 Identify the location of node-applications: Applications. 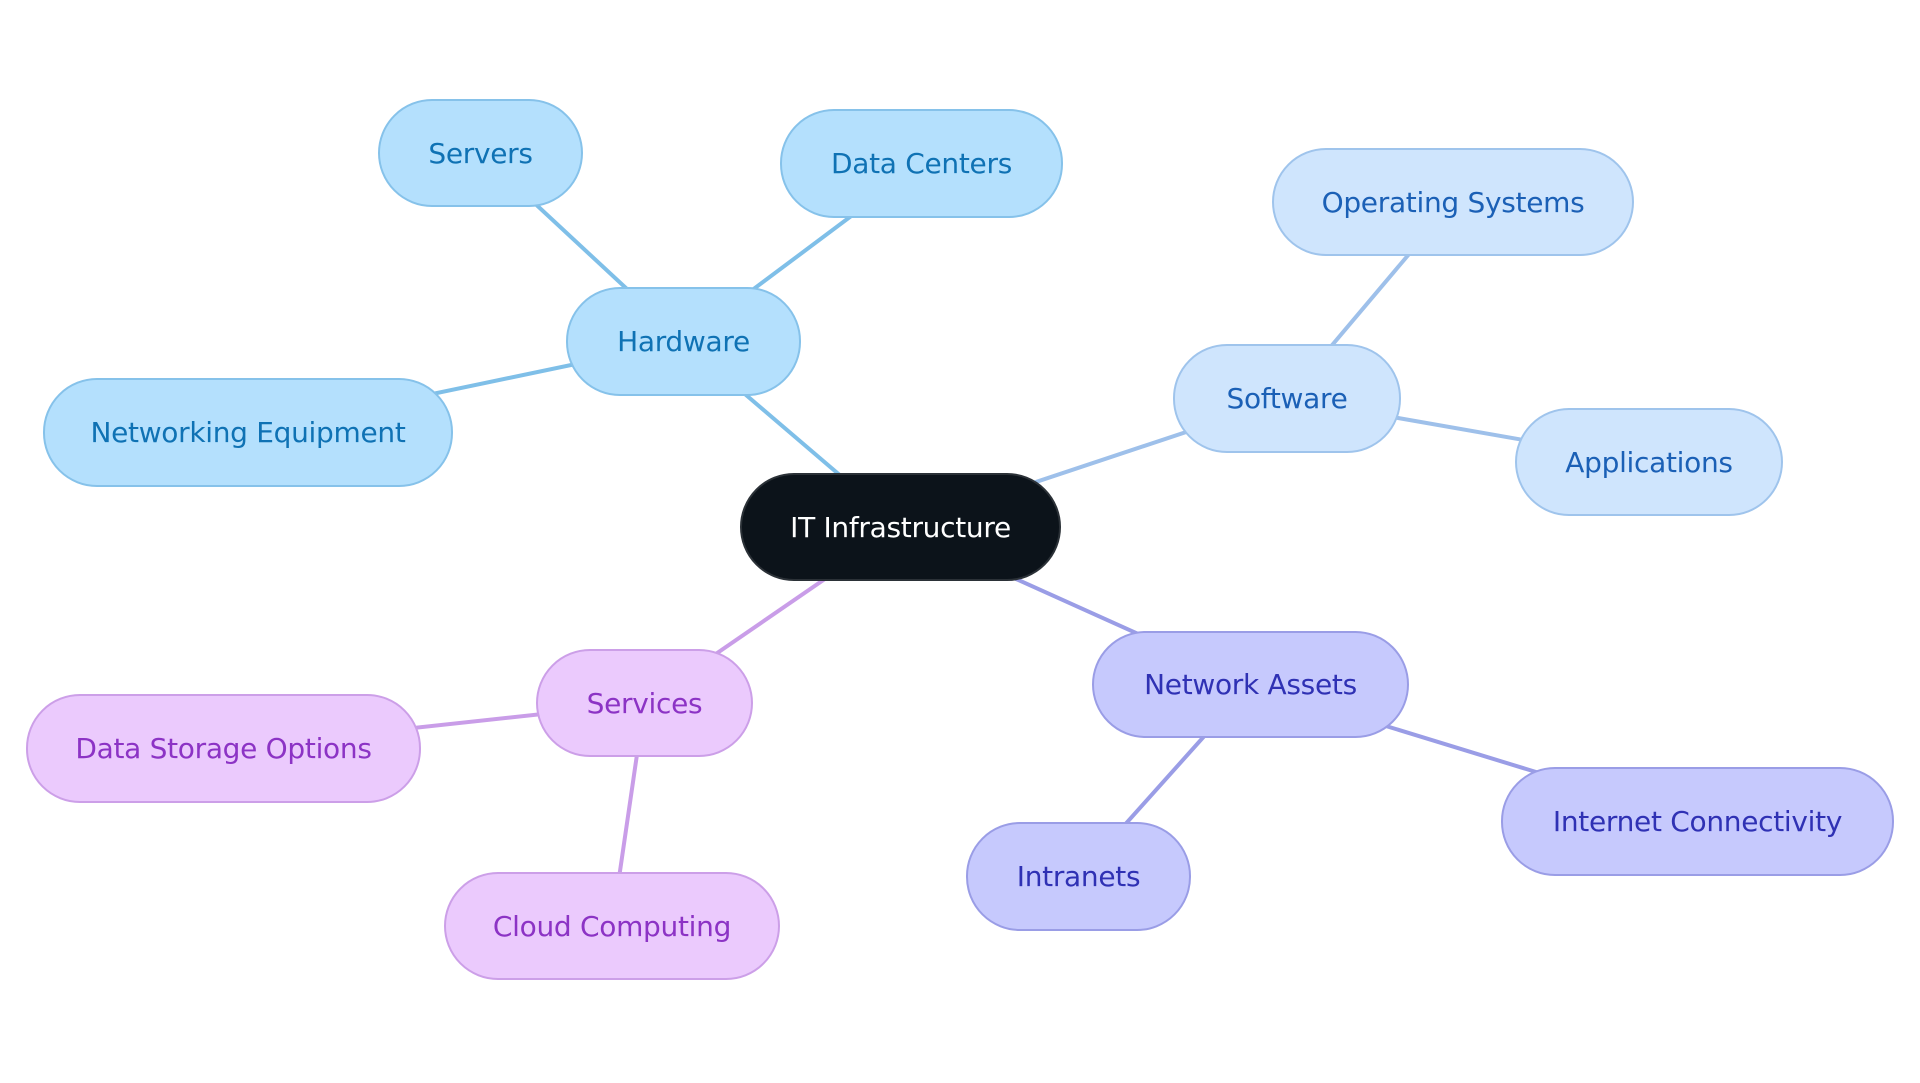
(1649, 462).